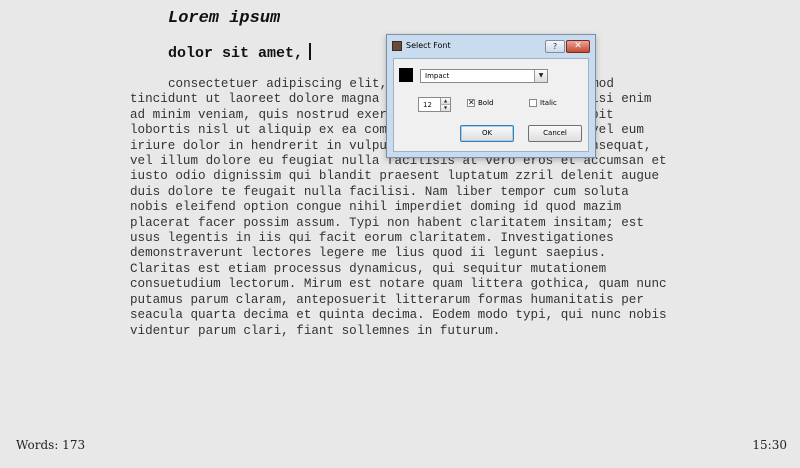 This screenshot has height=468, width=800. What do you see at coordinates (578, 46) in the screenshot?
I see `close-button: ✕` at bounding box center [578, 46].